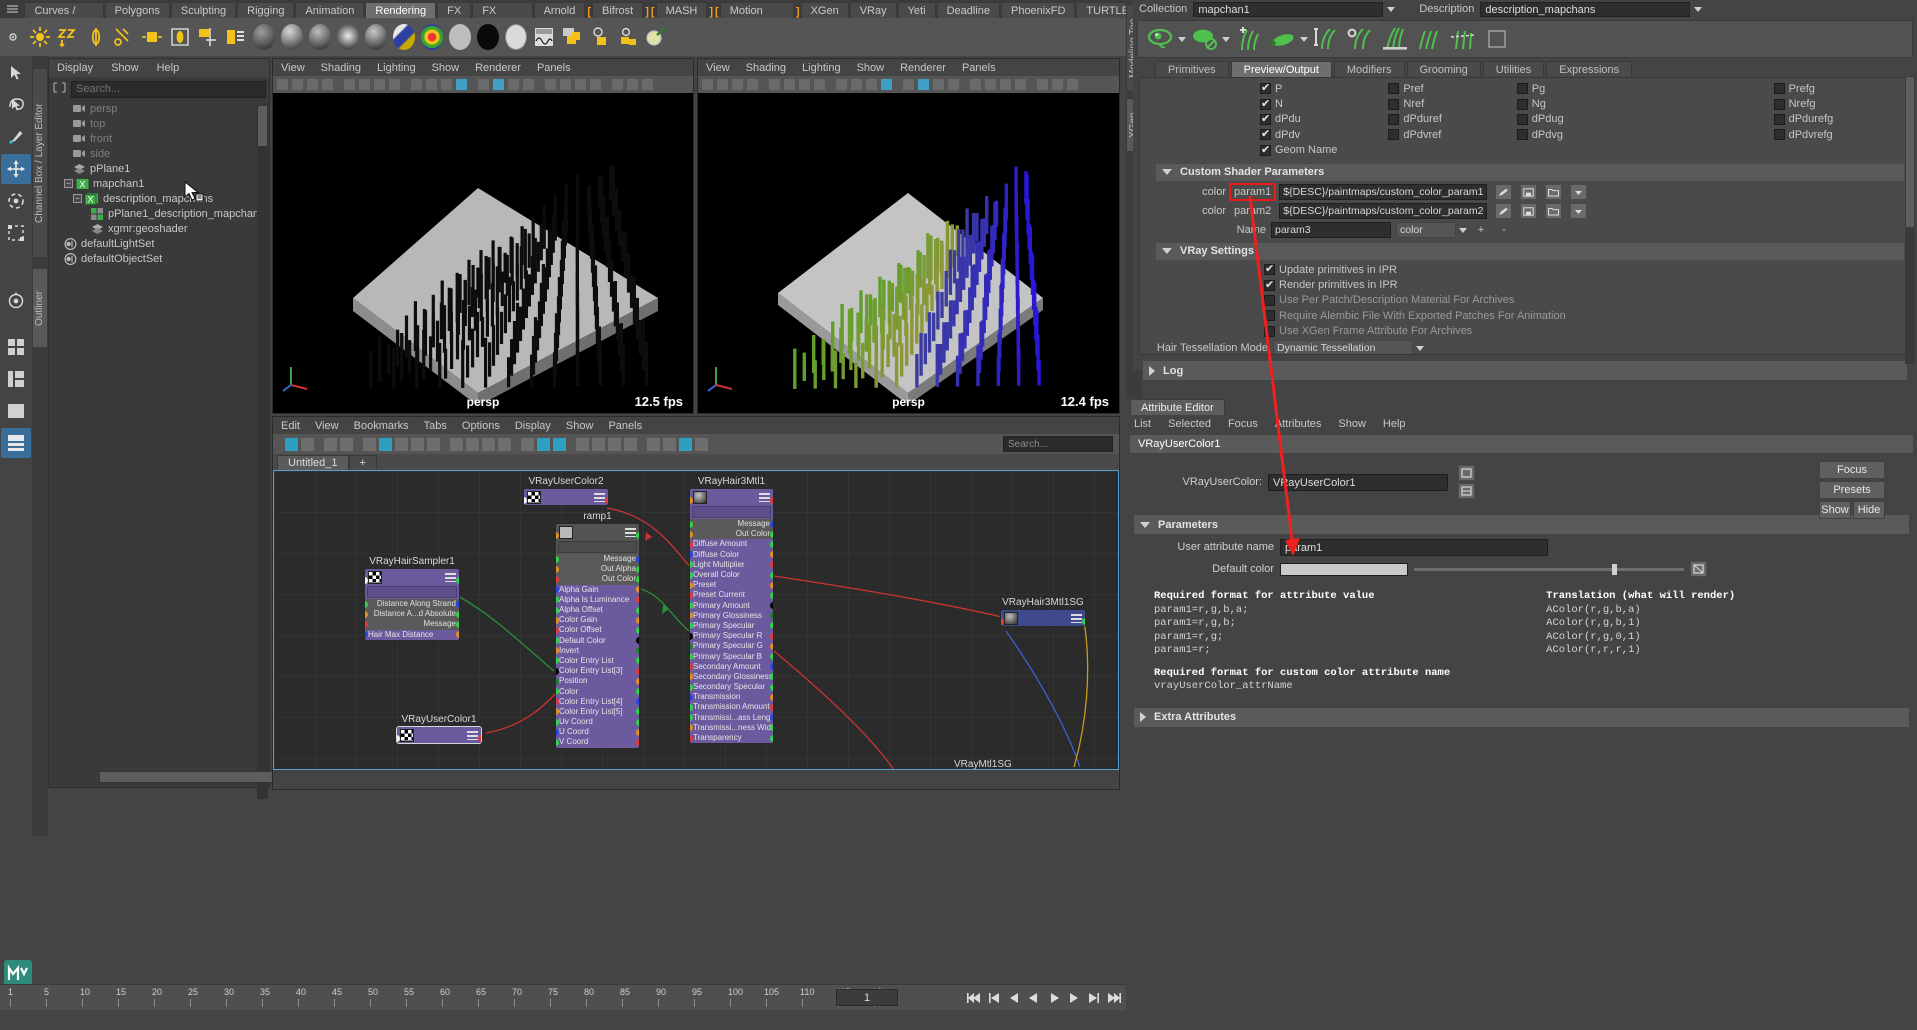 Image resolution: width=1917 pixels, height=1030 pixels. What do you see at coordinates (16, 169) in the screenshot?
I see `move-tool-icon` at bounding box center [16, 169].